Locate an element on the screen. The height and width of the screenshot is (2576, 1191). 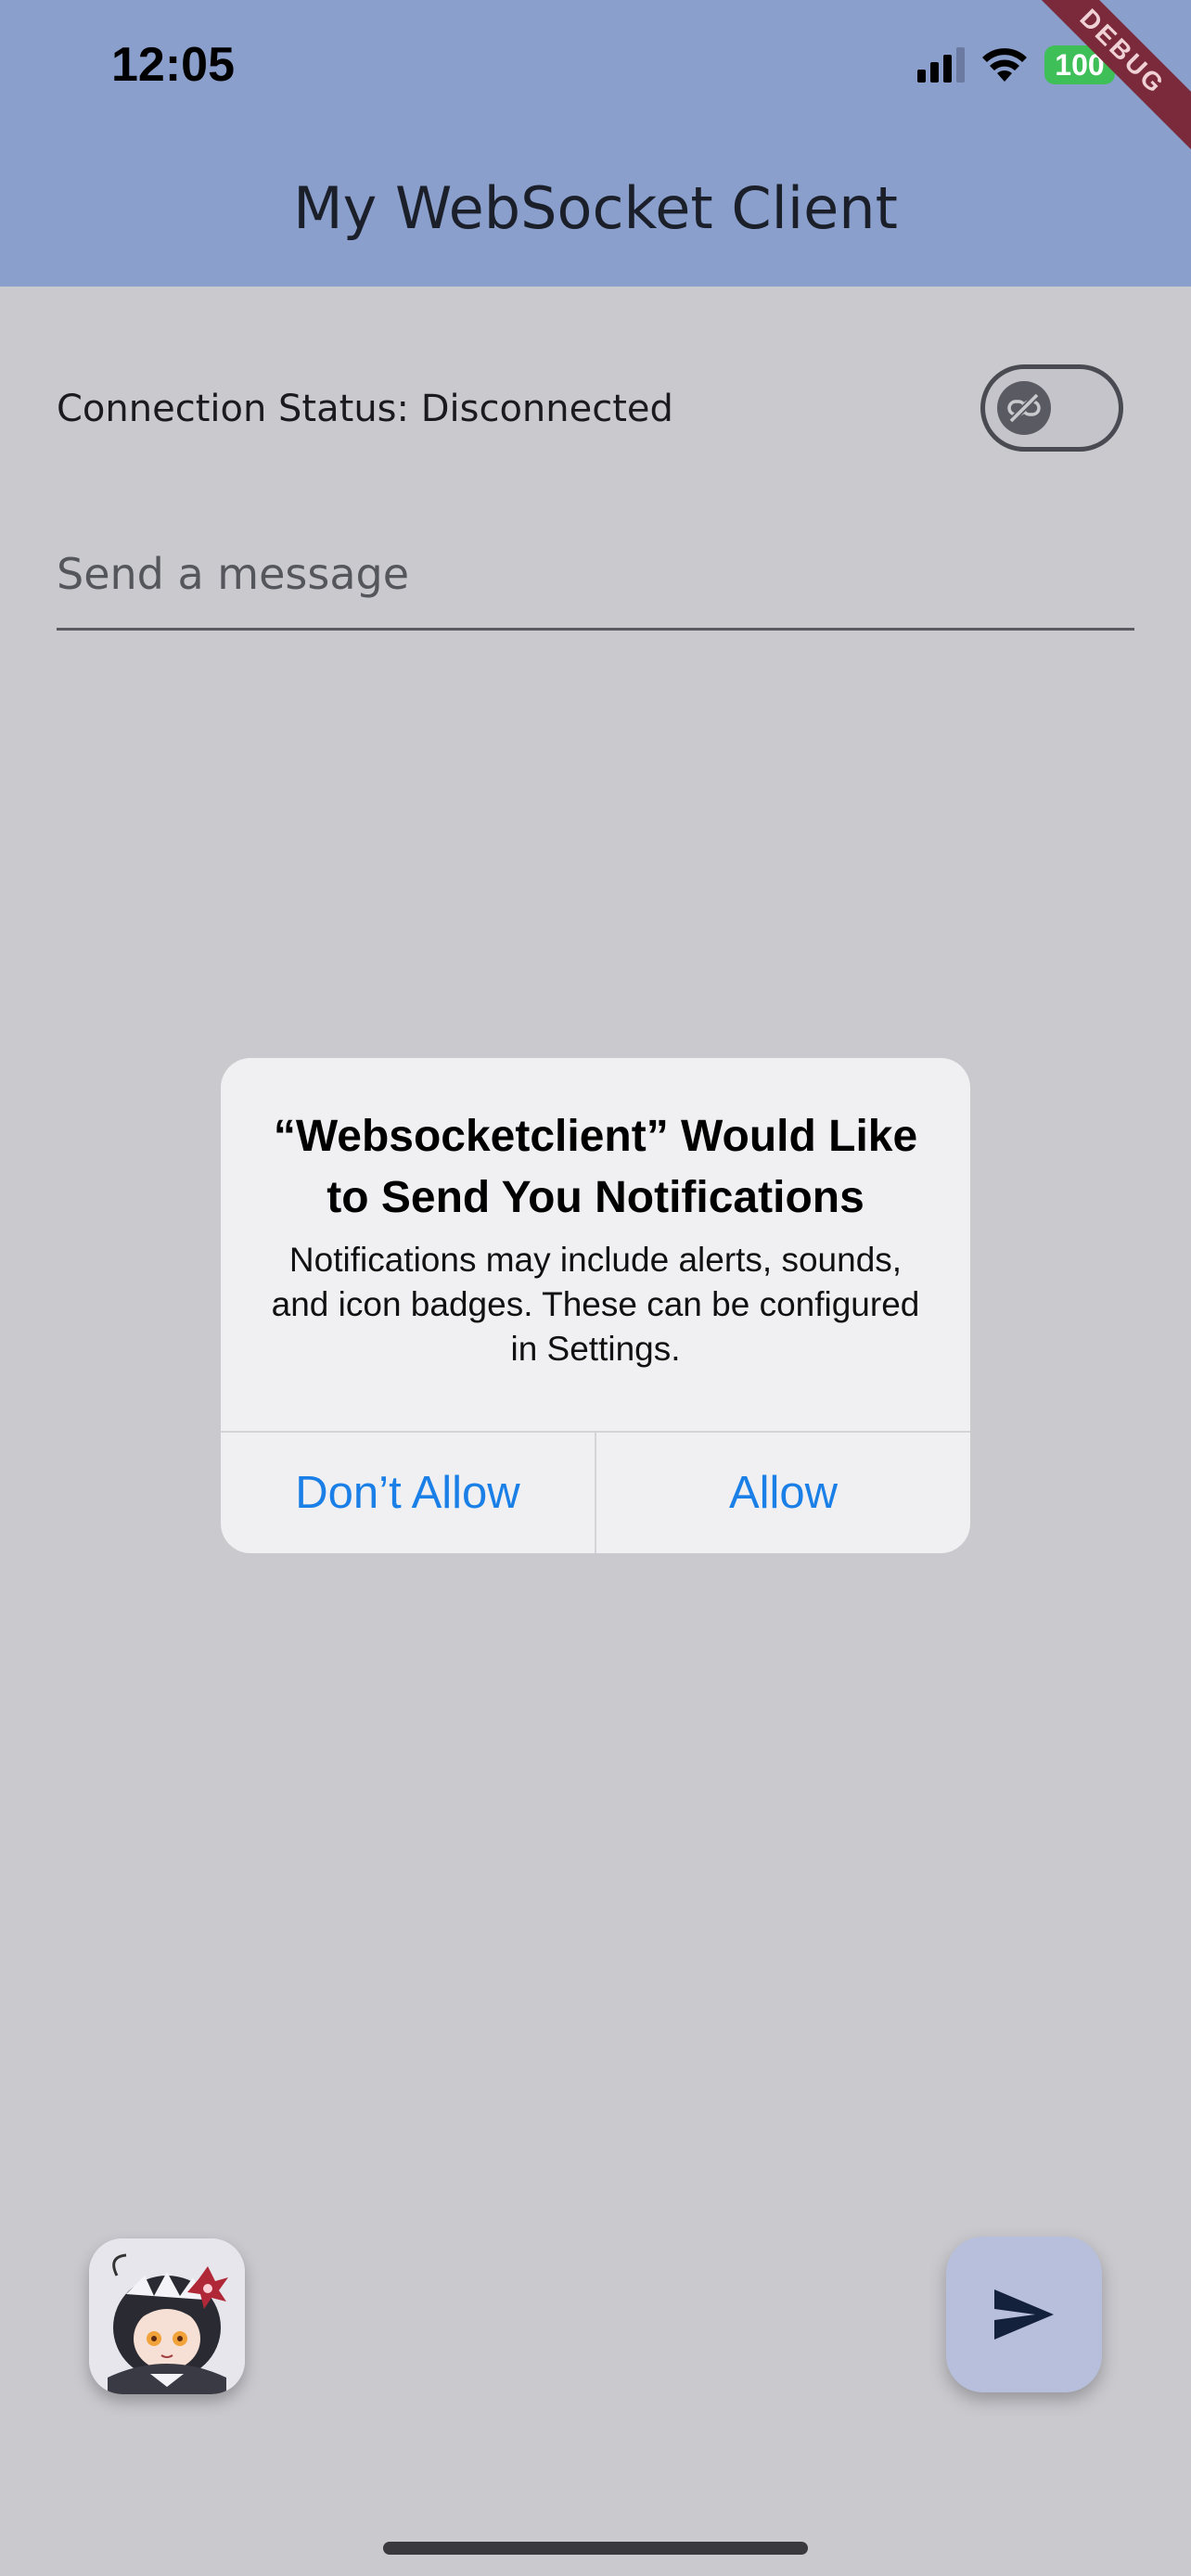
signal-icon is located at coordinates (941, 65).